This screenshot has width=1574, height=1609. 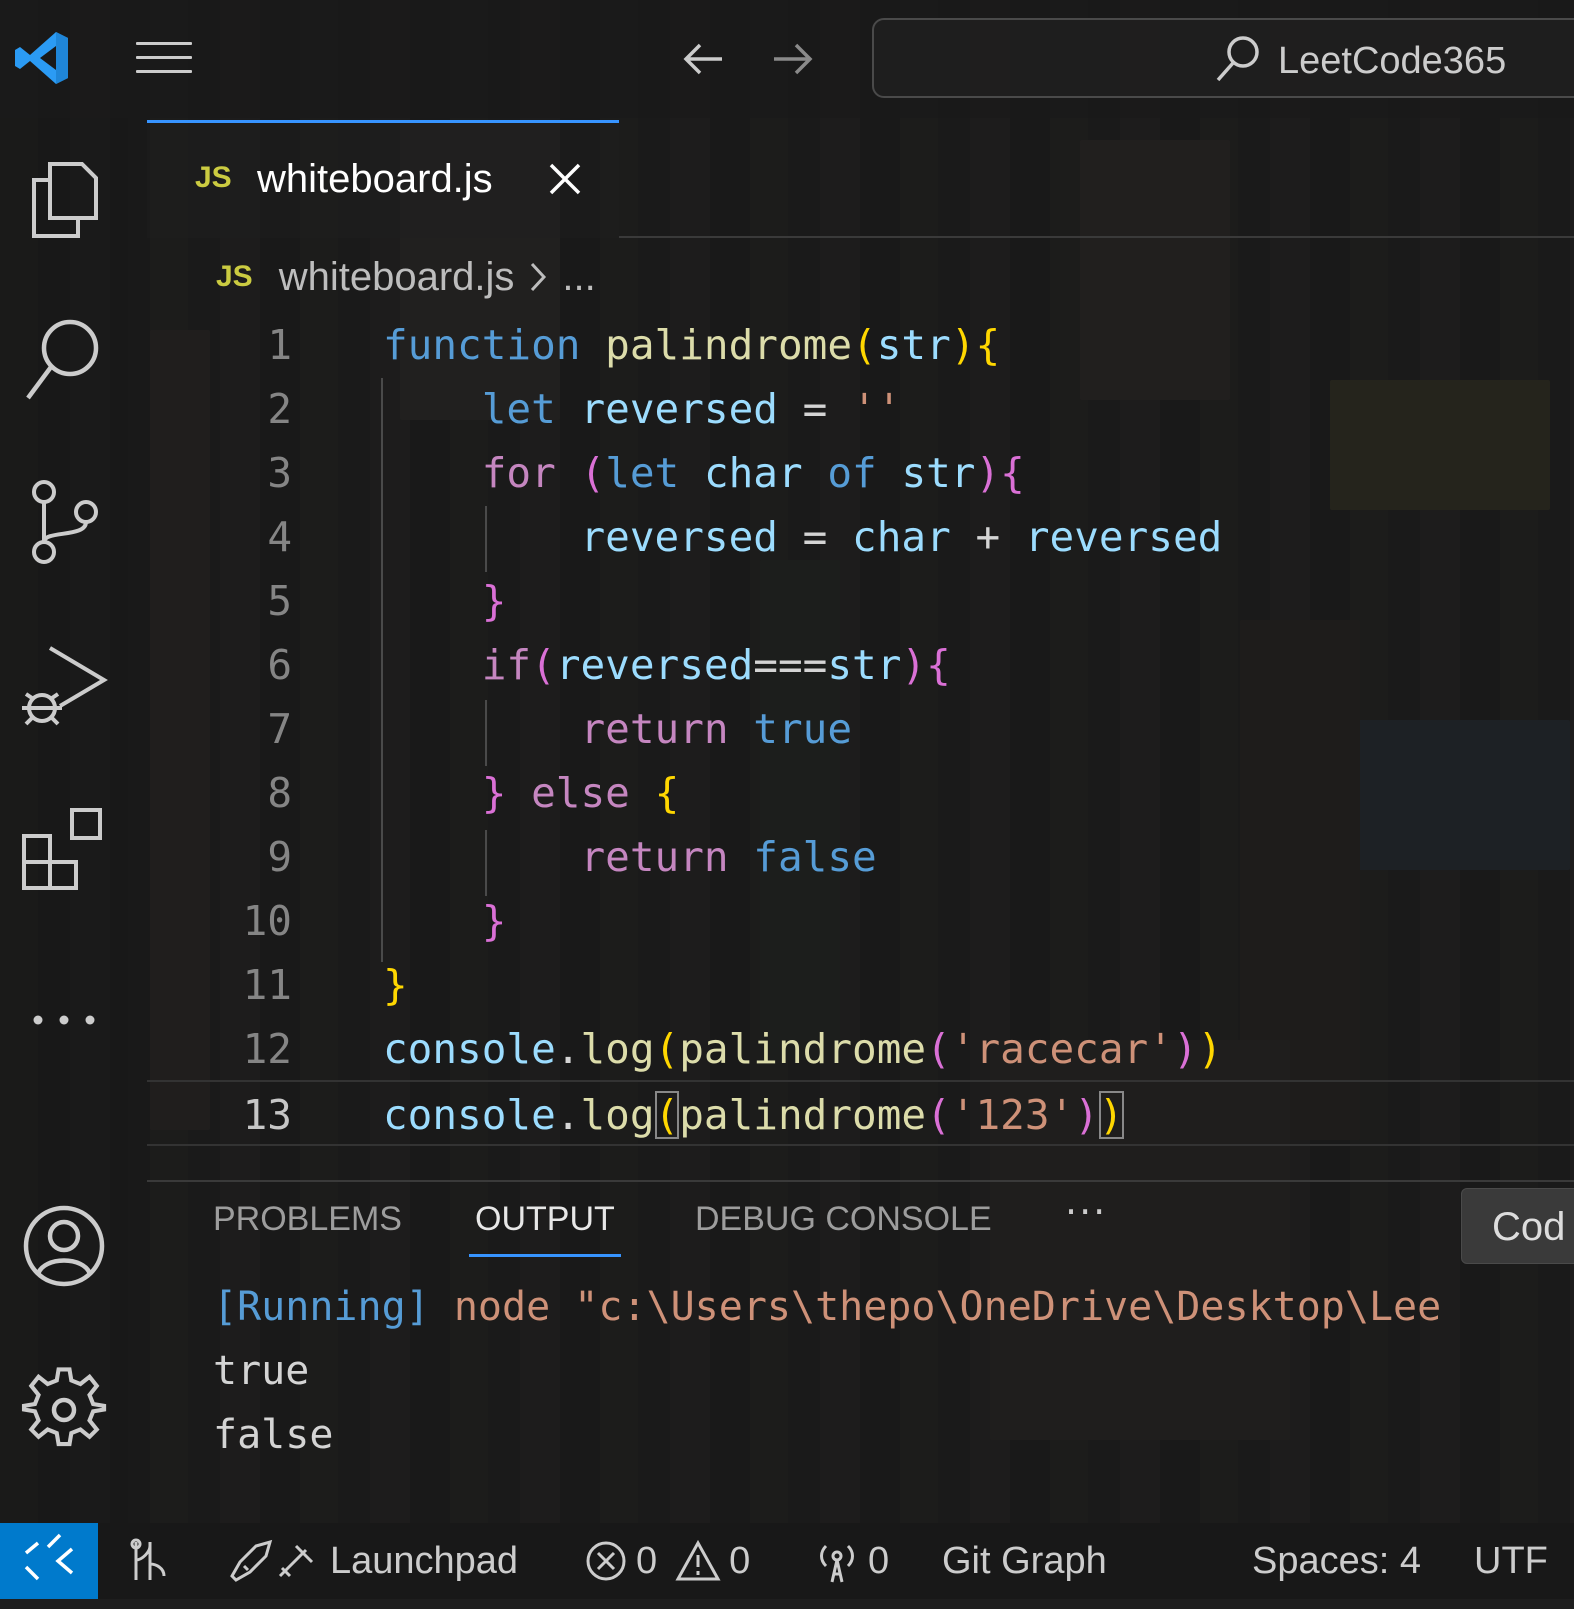 I want to click on breadcrumb-file: whiteboard.js, so click(x=397, y=277).